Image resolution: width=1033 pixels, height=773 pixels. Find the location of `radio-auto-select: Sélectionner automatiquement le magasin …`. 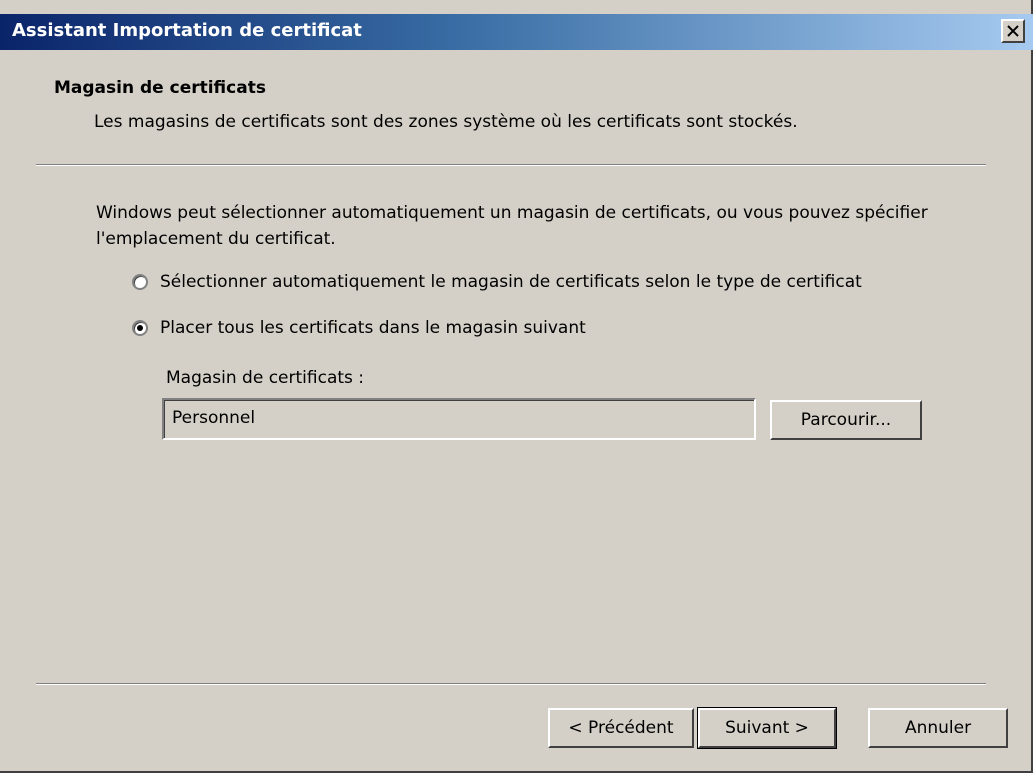

radio-auto-select: Sélectionner automatiquement le magasin … is located at coordinates (497, 282).